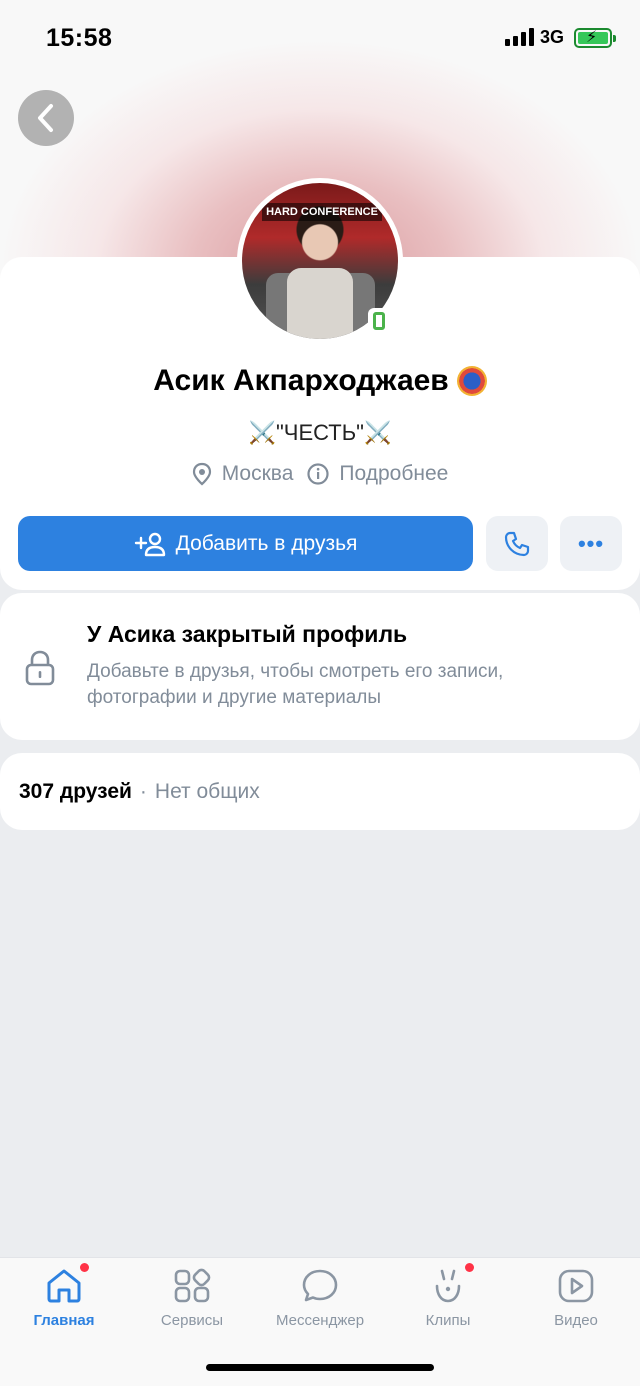 The image size is (640, 1386). I want to click on messenger-icon, so click(320, 1285).